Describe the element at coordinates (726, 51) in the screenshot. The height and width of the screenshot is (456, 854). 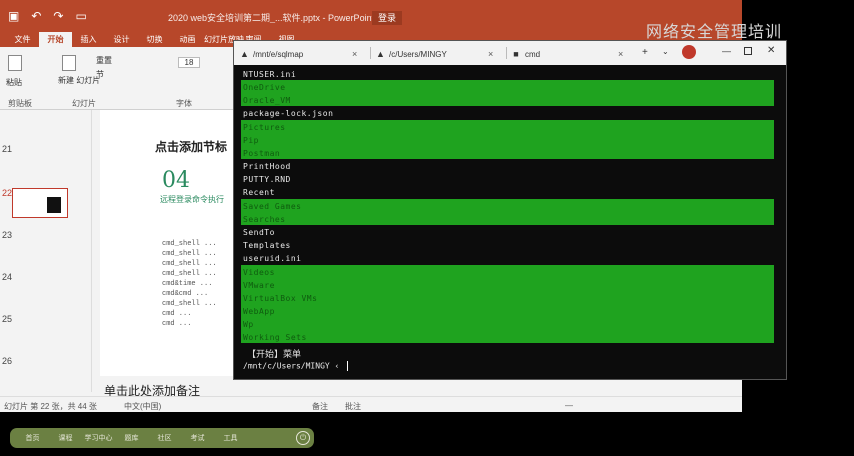
I see `minimize-icon: —` at that location.